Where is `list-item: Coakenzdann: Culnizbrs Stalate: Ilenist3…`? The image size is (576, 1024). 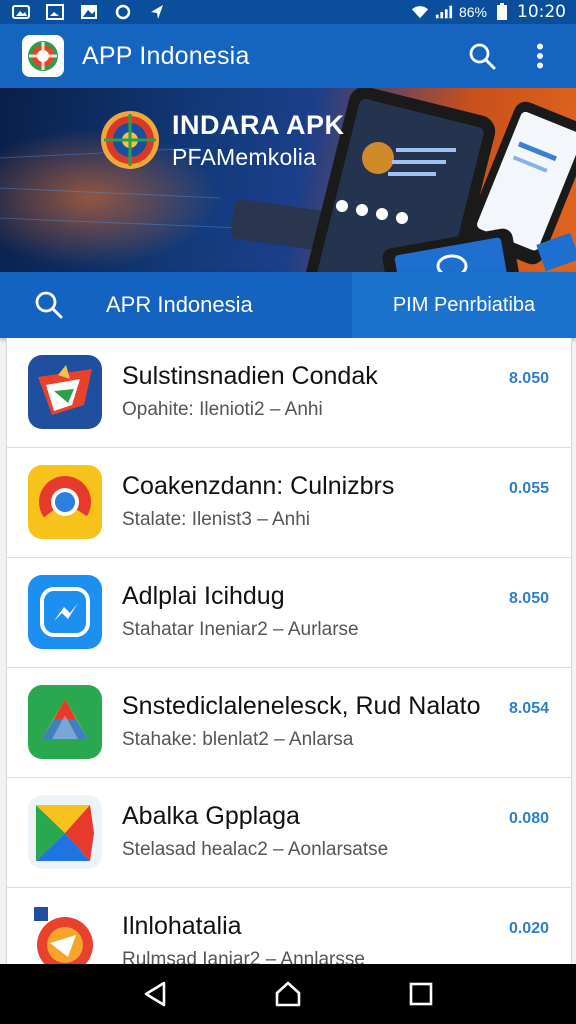 list-item: Coakenzdann: Culnizbrs Stalate: Ilenist3… is located at coordinates (289, 503).